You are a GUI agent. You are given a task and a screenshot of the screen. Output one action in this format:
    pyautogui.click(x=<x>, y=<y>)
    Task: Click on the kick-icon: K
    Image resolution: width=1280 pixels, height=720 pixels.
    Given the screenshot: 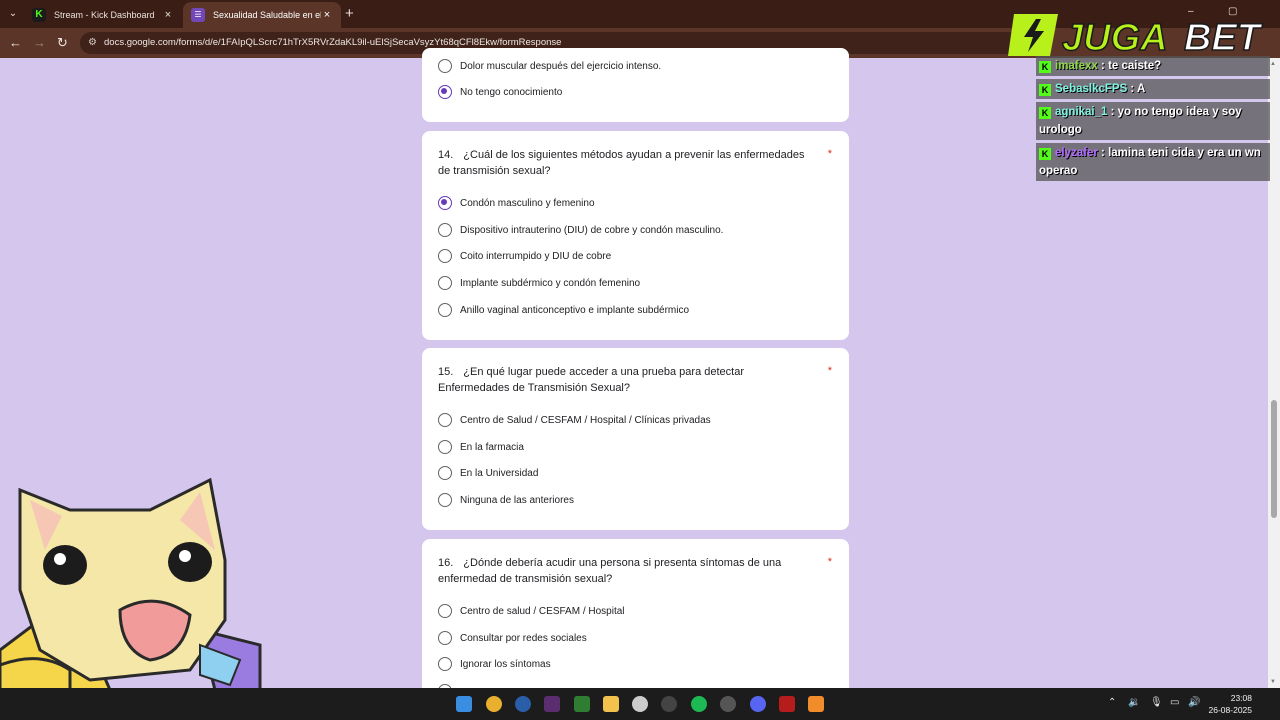 What is the action you would take?
    pyautogui.click(x=39, y=15)
    